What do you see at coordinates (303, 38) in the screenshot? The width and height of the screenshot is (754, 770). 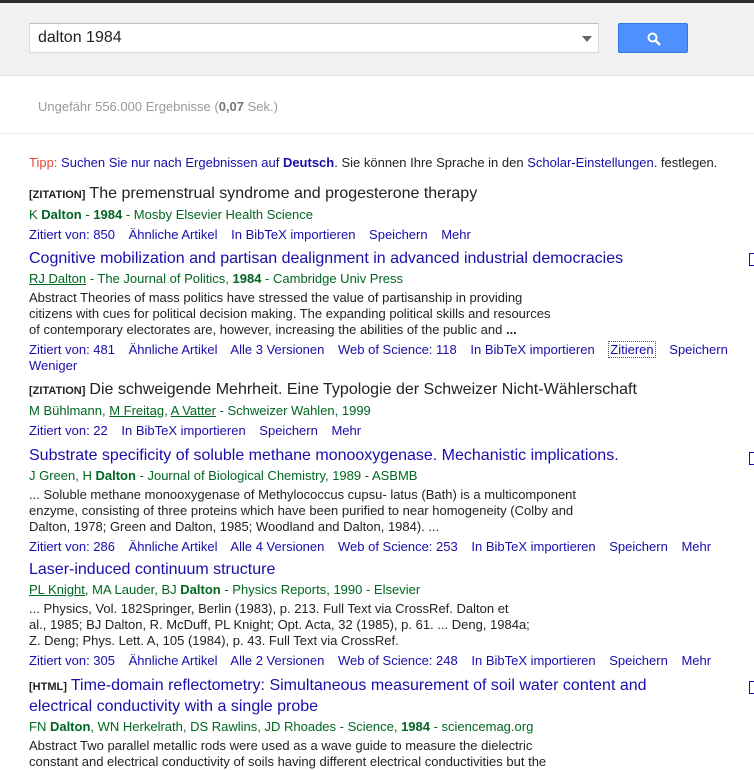 I see `search-input` at bounding box center [303, 38].